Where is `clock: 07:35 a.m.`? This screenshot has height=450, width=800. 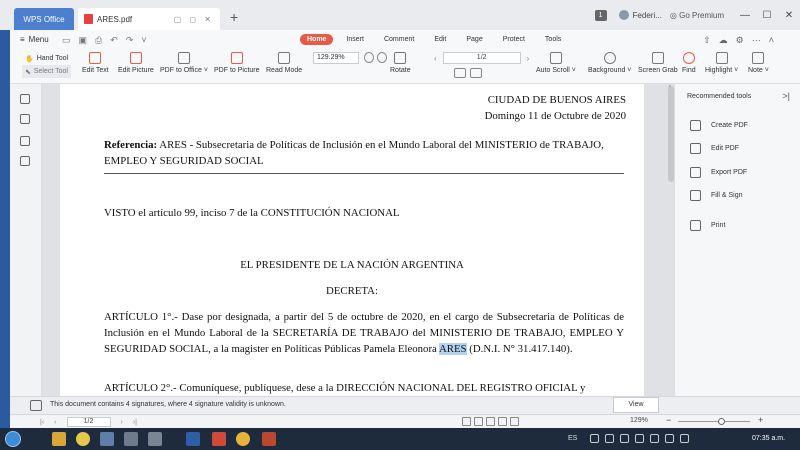
clock: 07:35 a.m. is located at coordinates (768, 438).